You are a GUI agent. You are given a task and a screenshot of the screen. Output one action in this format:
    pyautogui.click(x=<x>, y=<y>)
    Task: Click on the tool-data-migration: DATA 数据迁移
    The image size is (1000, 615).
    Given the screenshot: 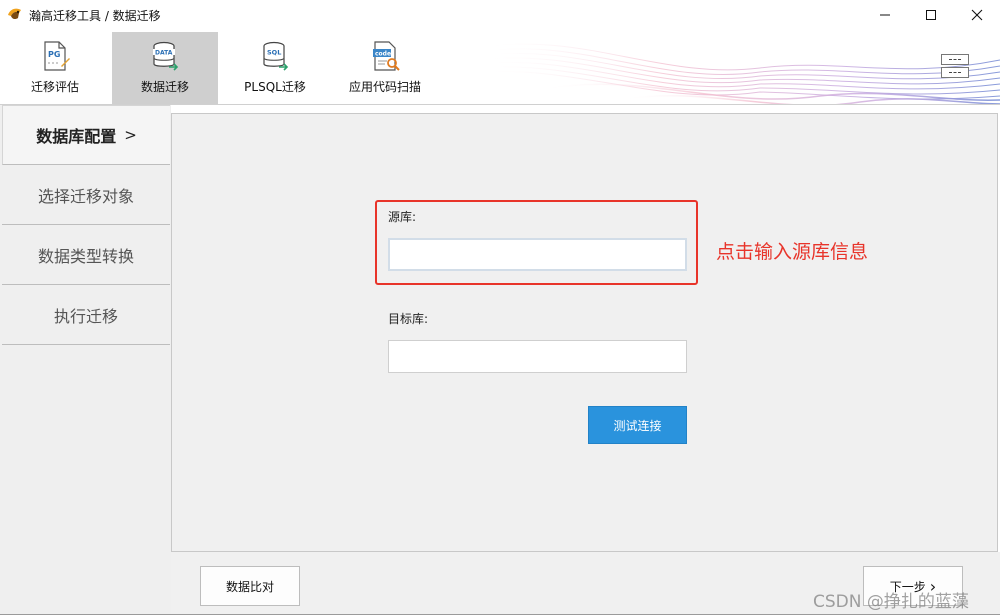 What is the action you would take?
    pyautogui.click(x=165, y=68)
    